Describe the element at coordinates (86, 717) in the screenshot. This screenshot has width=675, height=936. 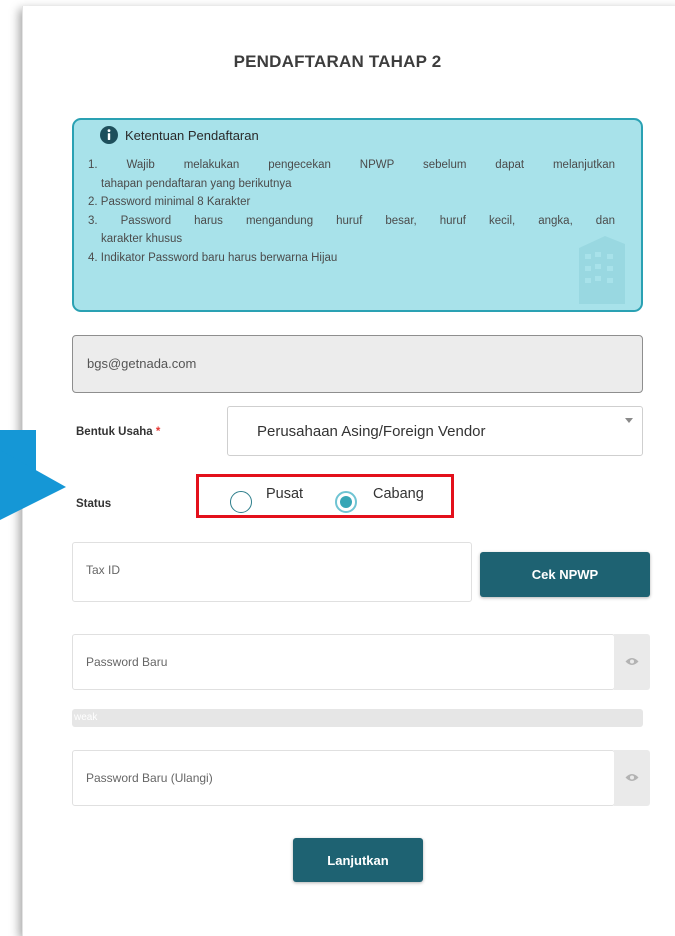
I see `password-strength-label: weak` at that location.